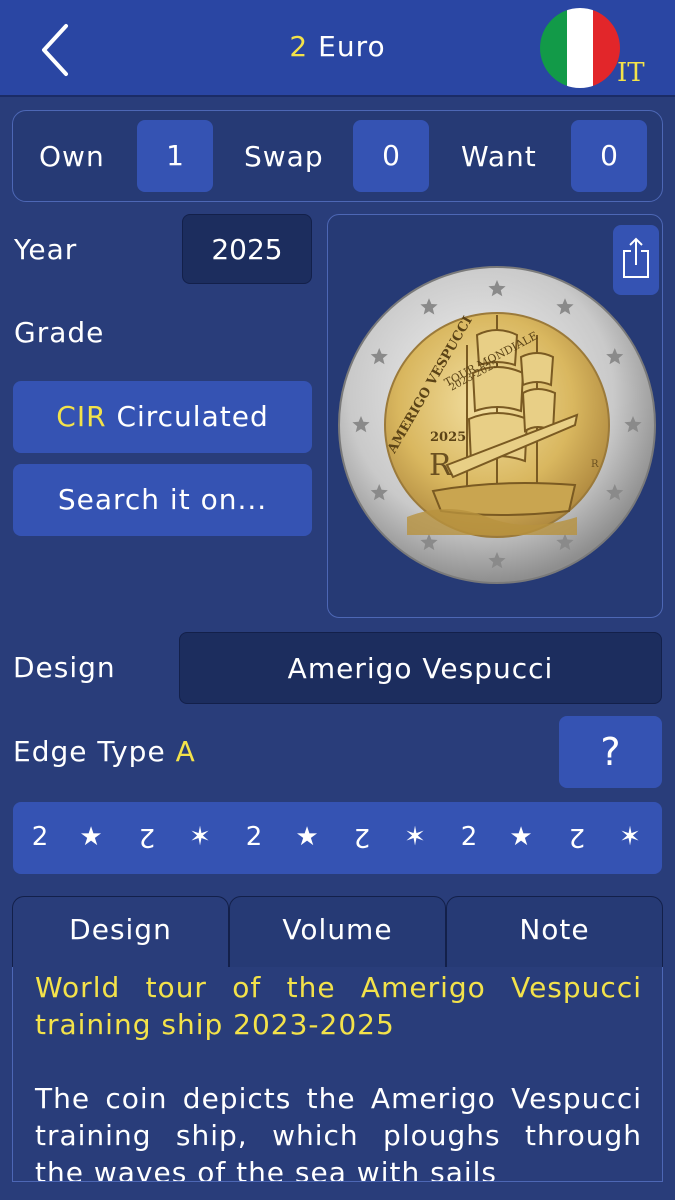 The width and height of the screenshot is (675, 1200). What do you see at coordinates (352, 46) in the screenshot?
I see `denomination-unit: Euro` at bounding box center [352, 46].